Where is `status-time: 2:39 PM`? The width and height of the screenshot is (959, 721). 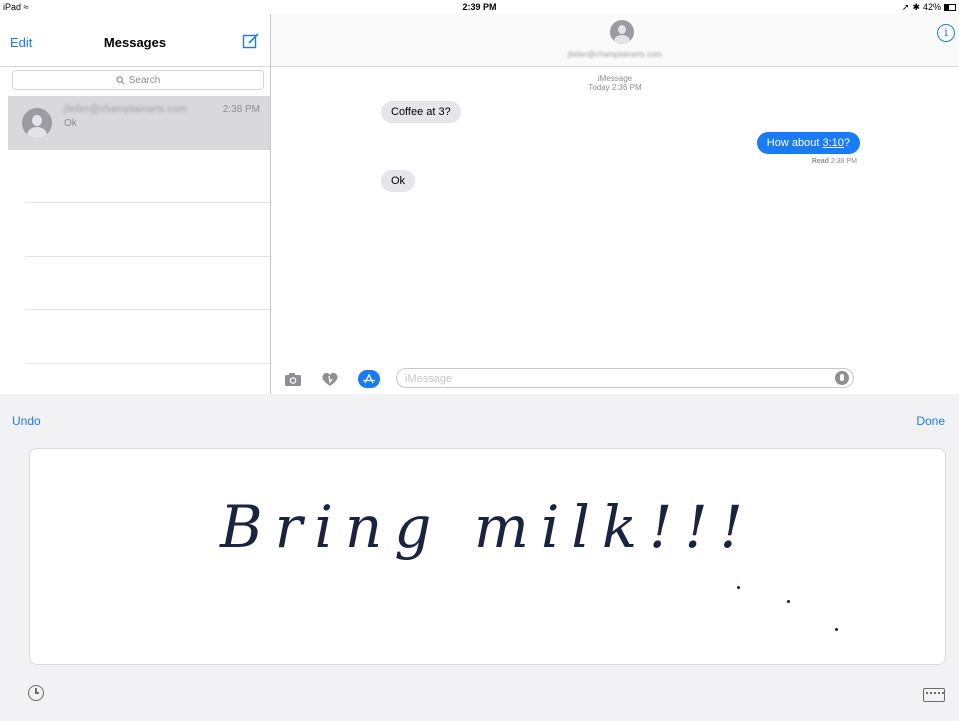 status-time: 2:39 PM is located at coordinates (479, 7).